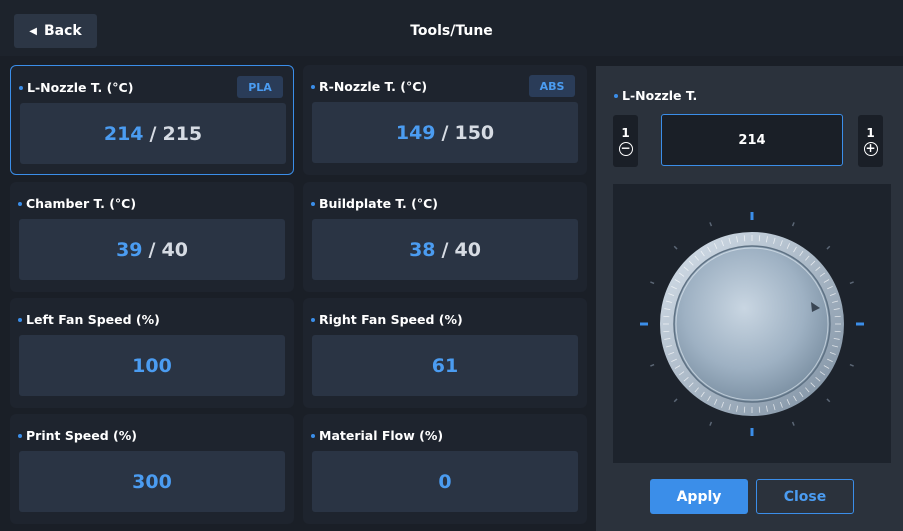 This screenshot has width=903, height=531. I want to click on r-nozzle-current: 149, so click(415, 132).